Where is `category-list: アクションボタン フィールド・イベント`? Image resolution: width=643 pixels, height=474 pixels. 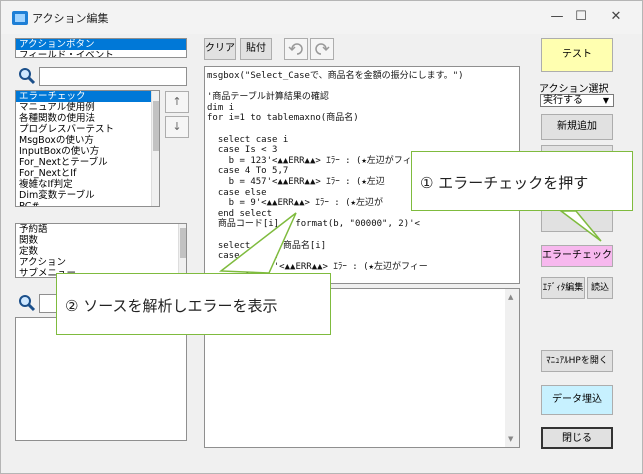 category-list: アクションボタン フィールド・イベント is located at coordinates (101, 48).